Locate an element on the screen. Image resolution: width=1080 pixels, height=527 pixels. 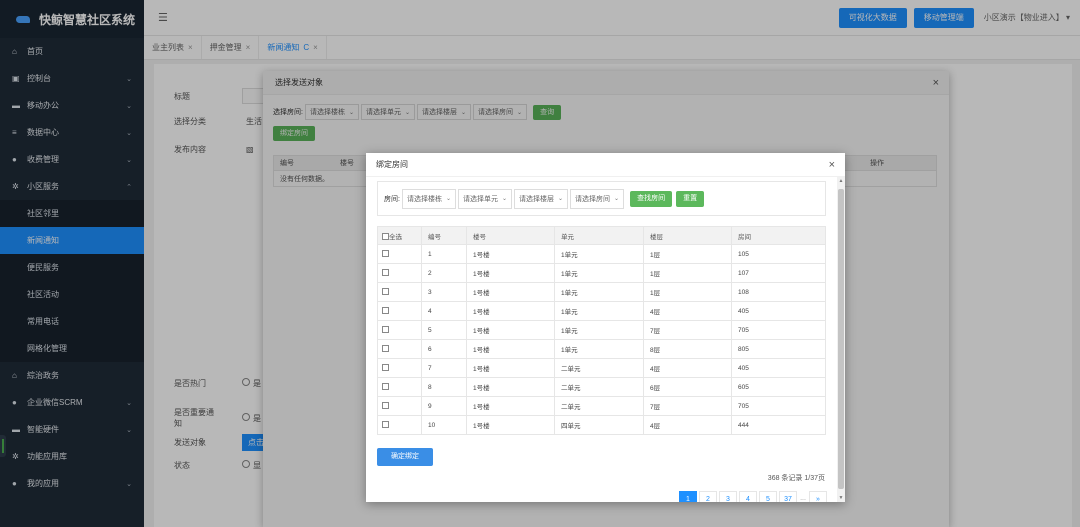
cell-number: 1 is located at coordinates (444, 254).